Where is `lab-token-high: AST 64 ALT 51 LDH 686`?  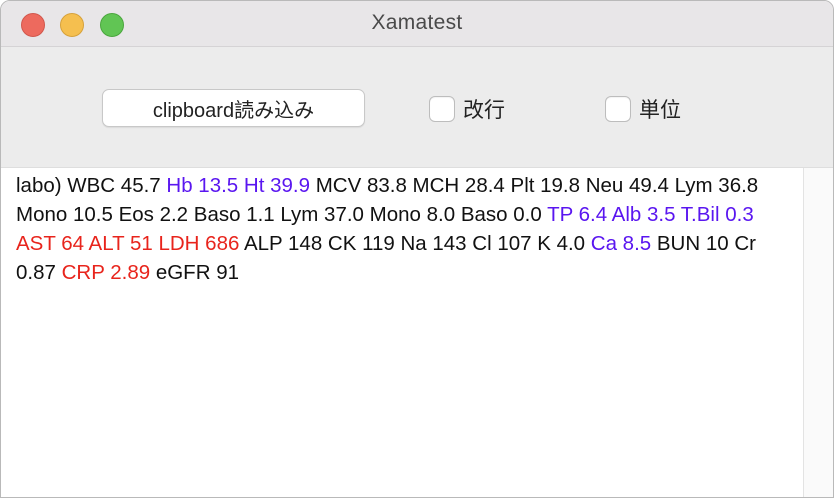 lab-token-high: AST 64 ALT 51 LDH 686 is located at coordinates (128, 243).